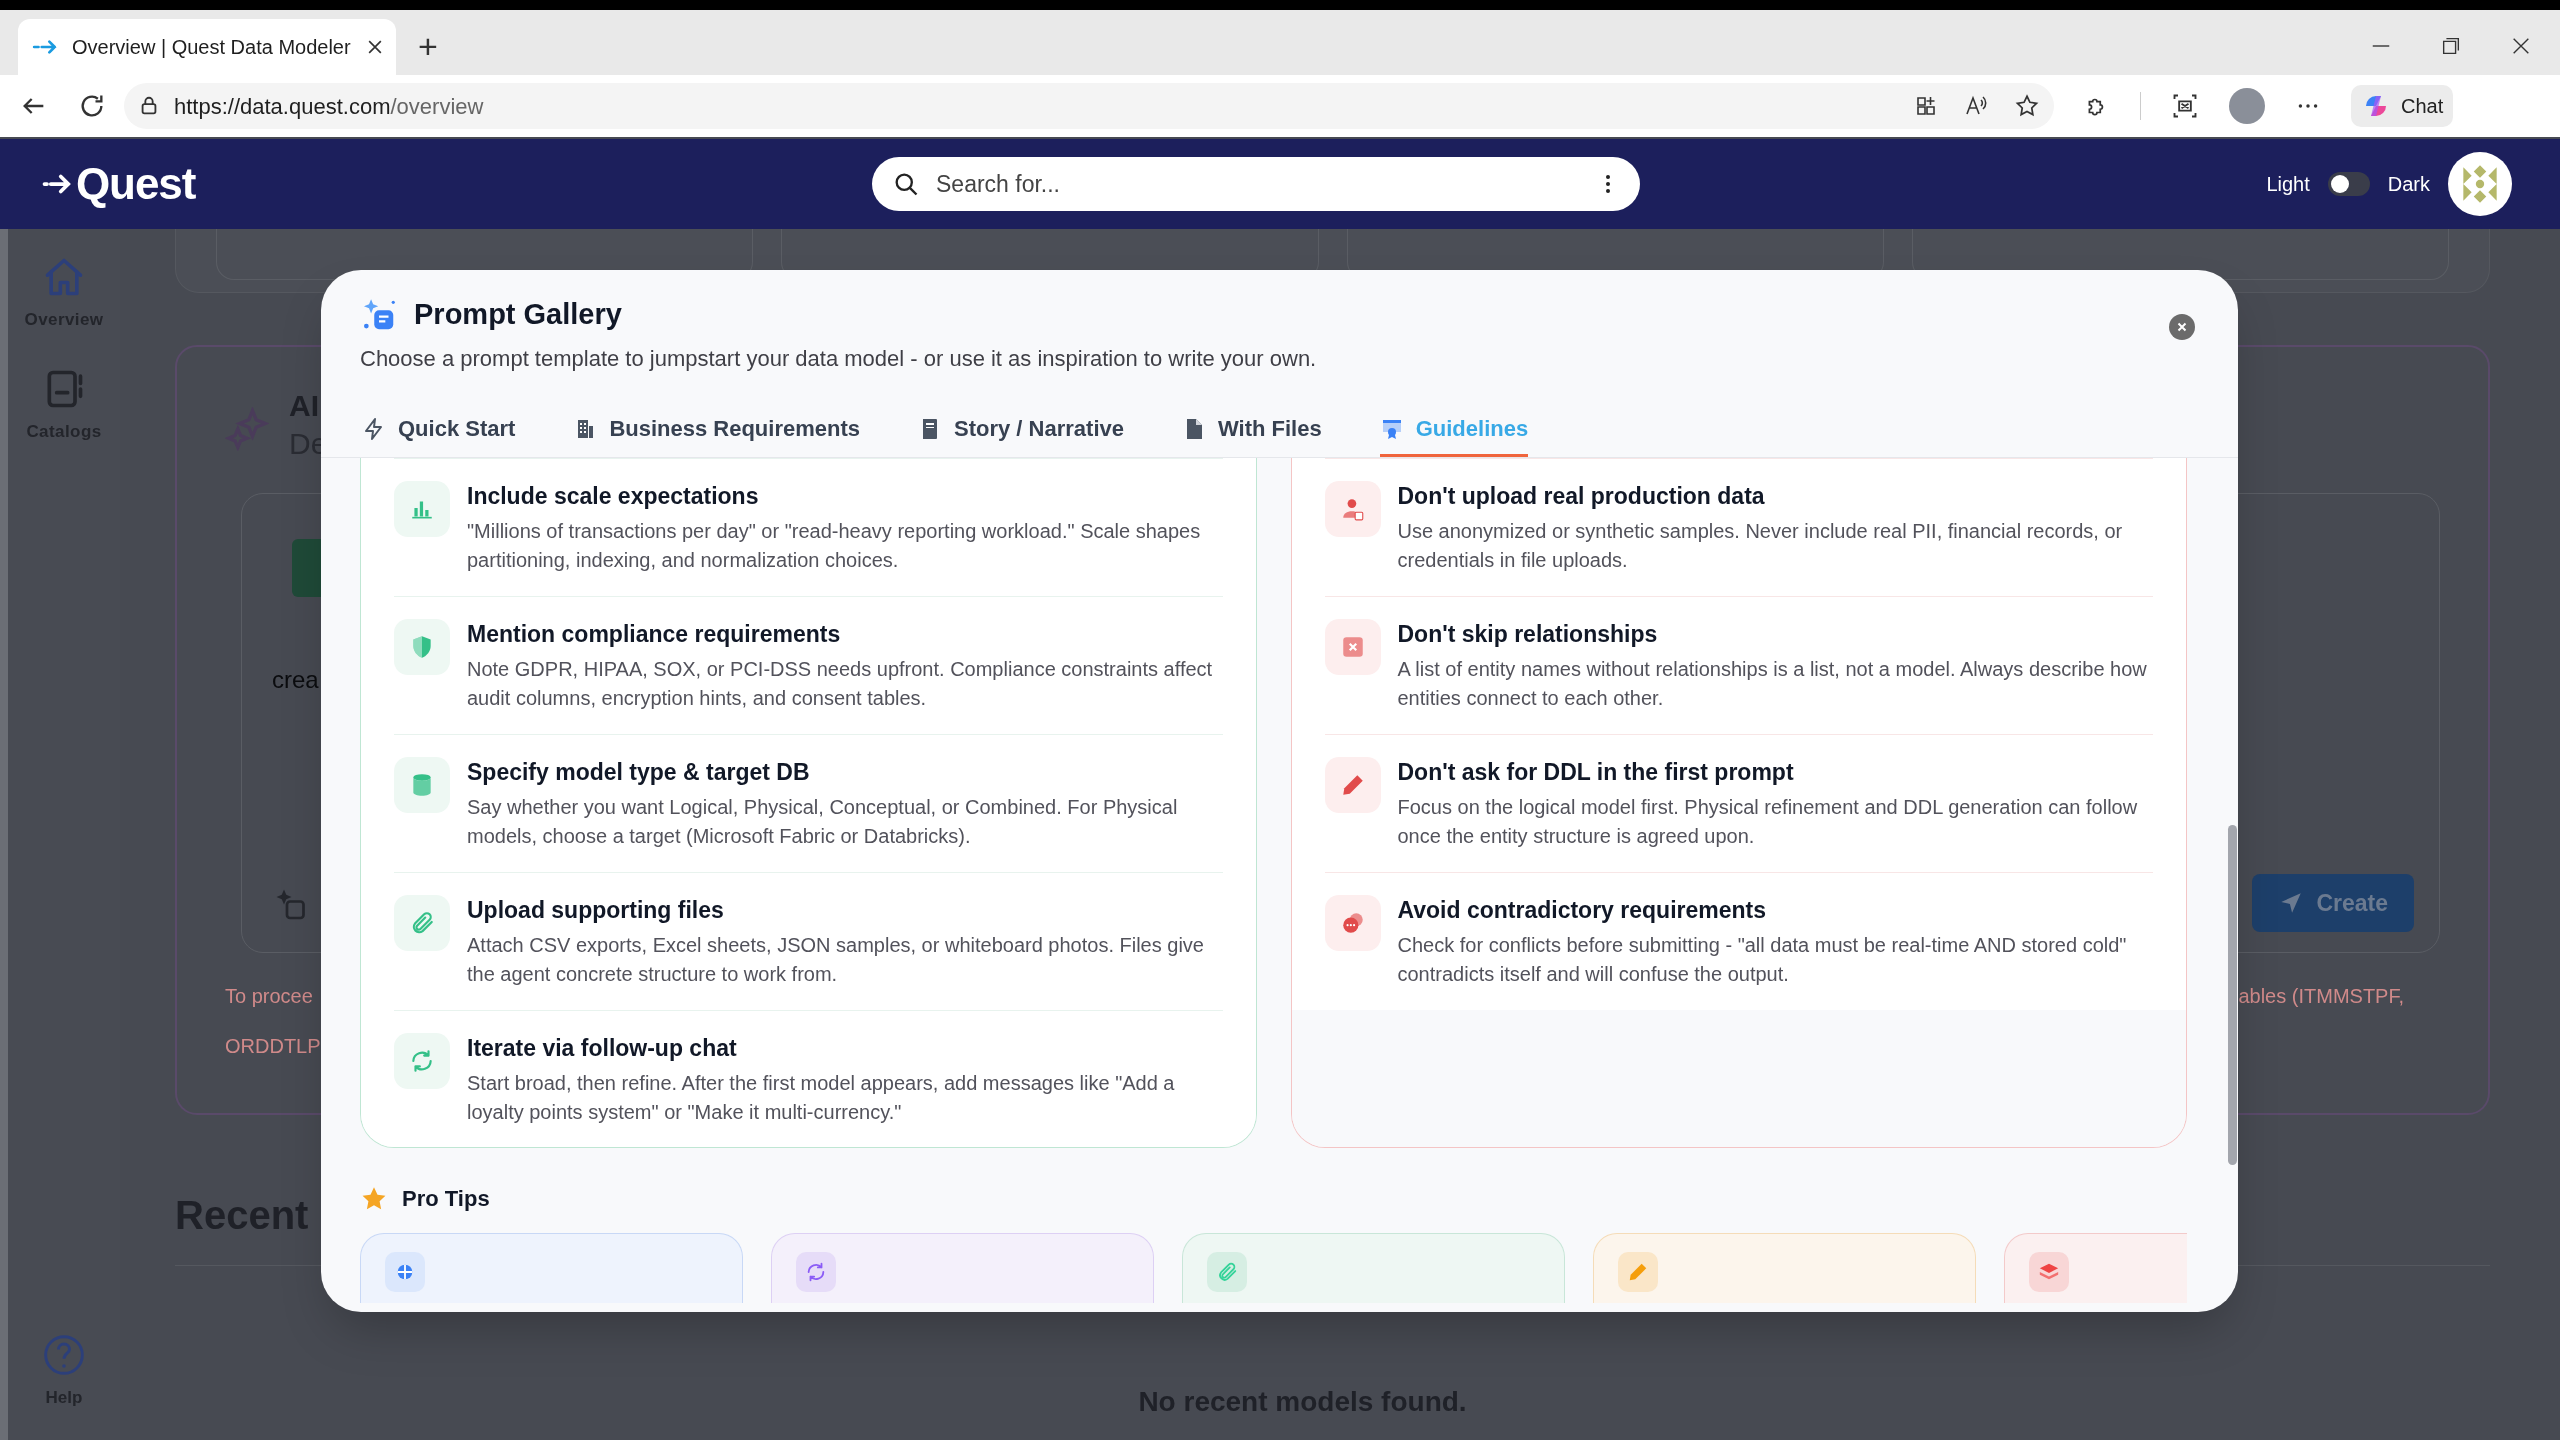  Describe the element at coordinates (269, 996) in the screenshot. I see `notice-text: To procee` at that location.